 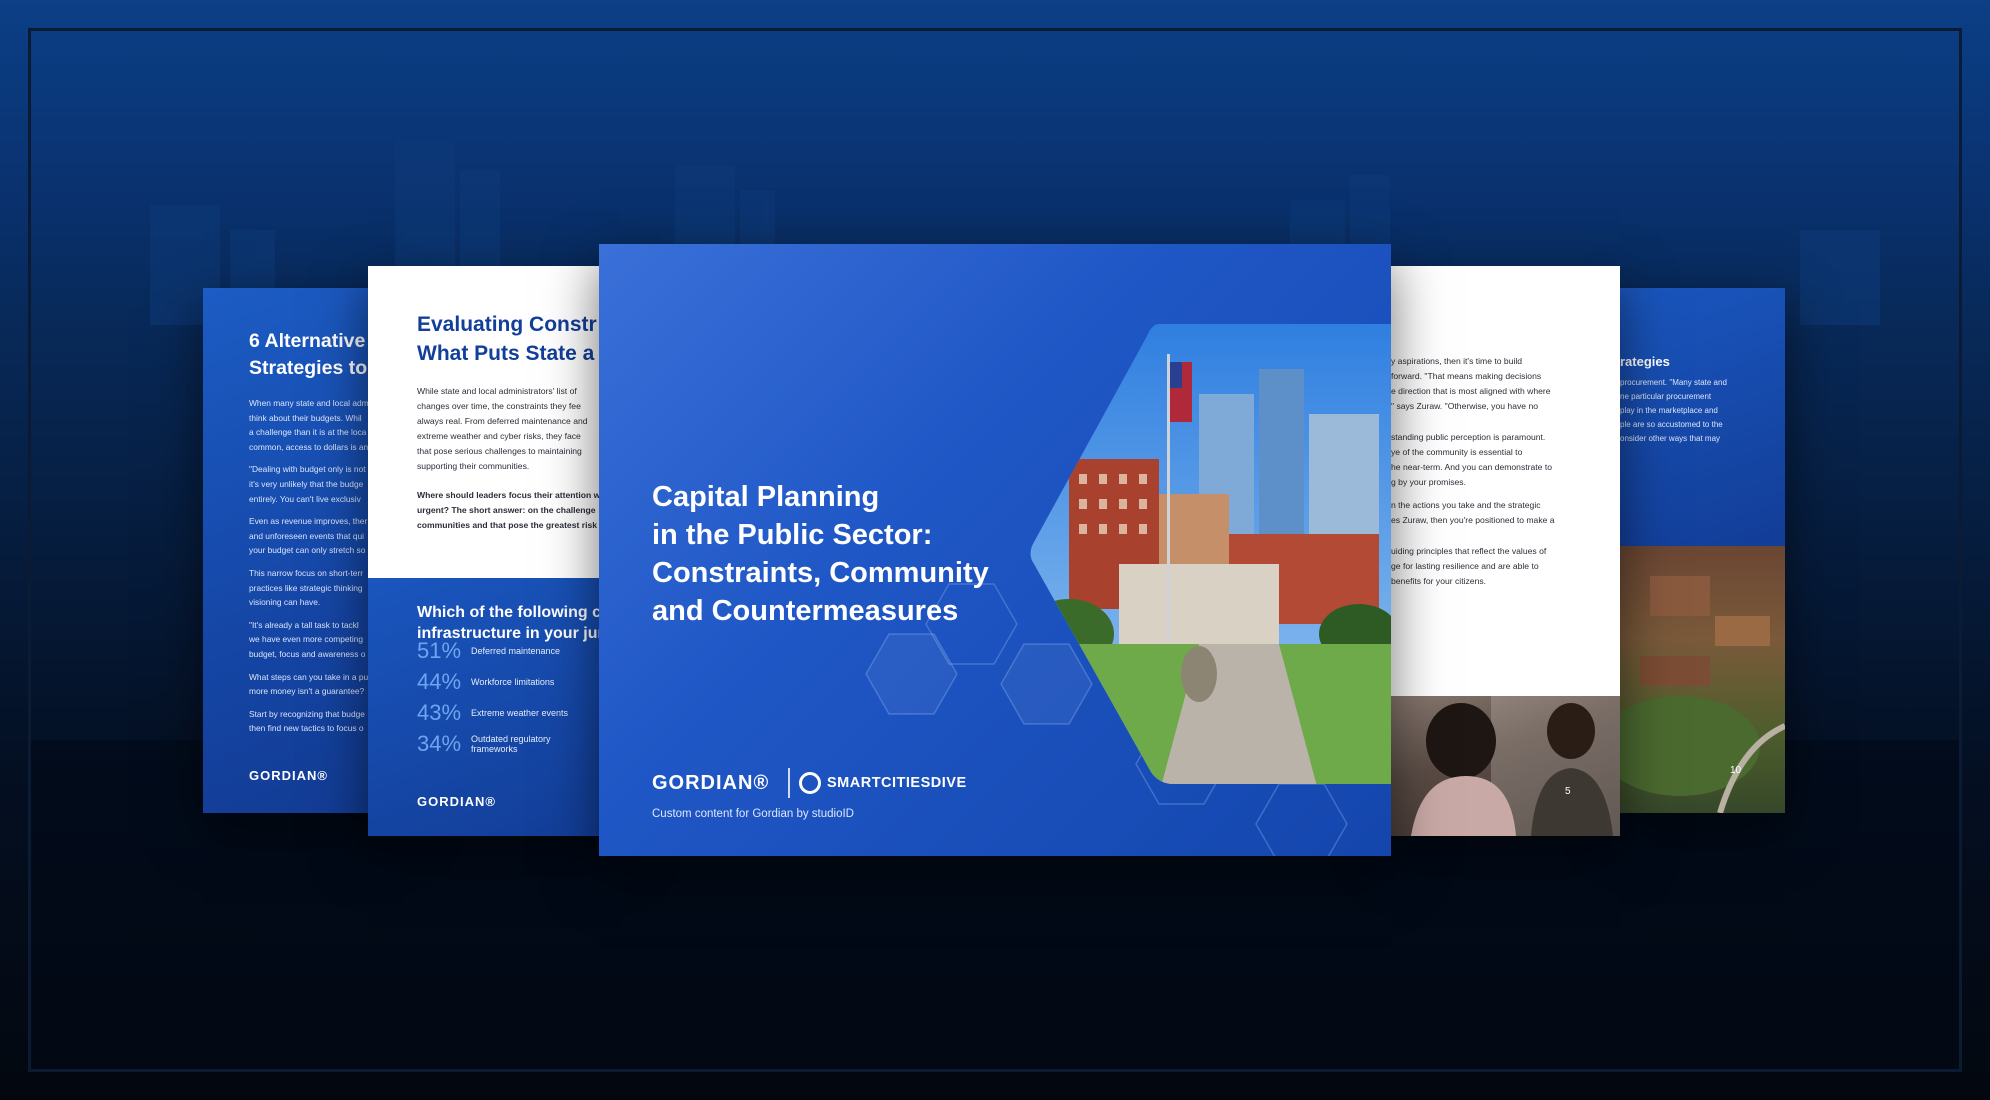 I want to click on stat-value: 43%, so click(x=439, y=712).